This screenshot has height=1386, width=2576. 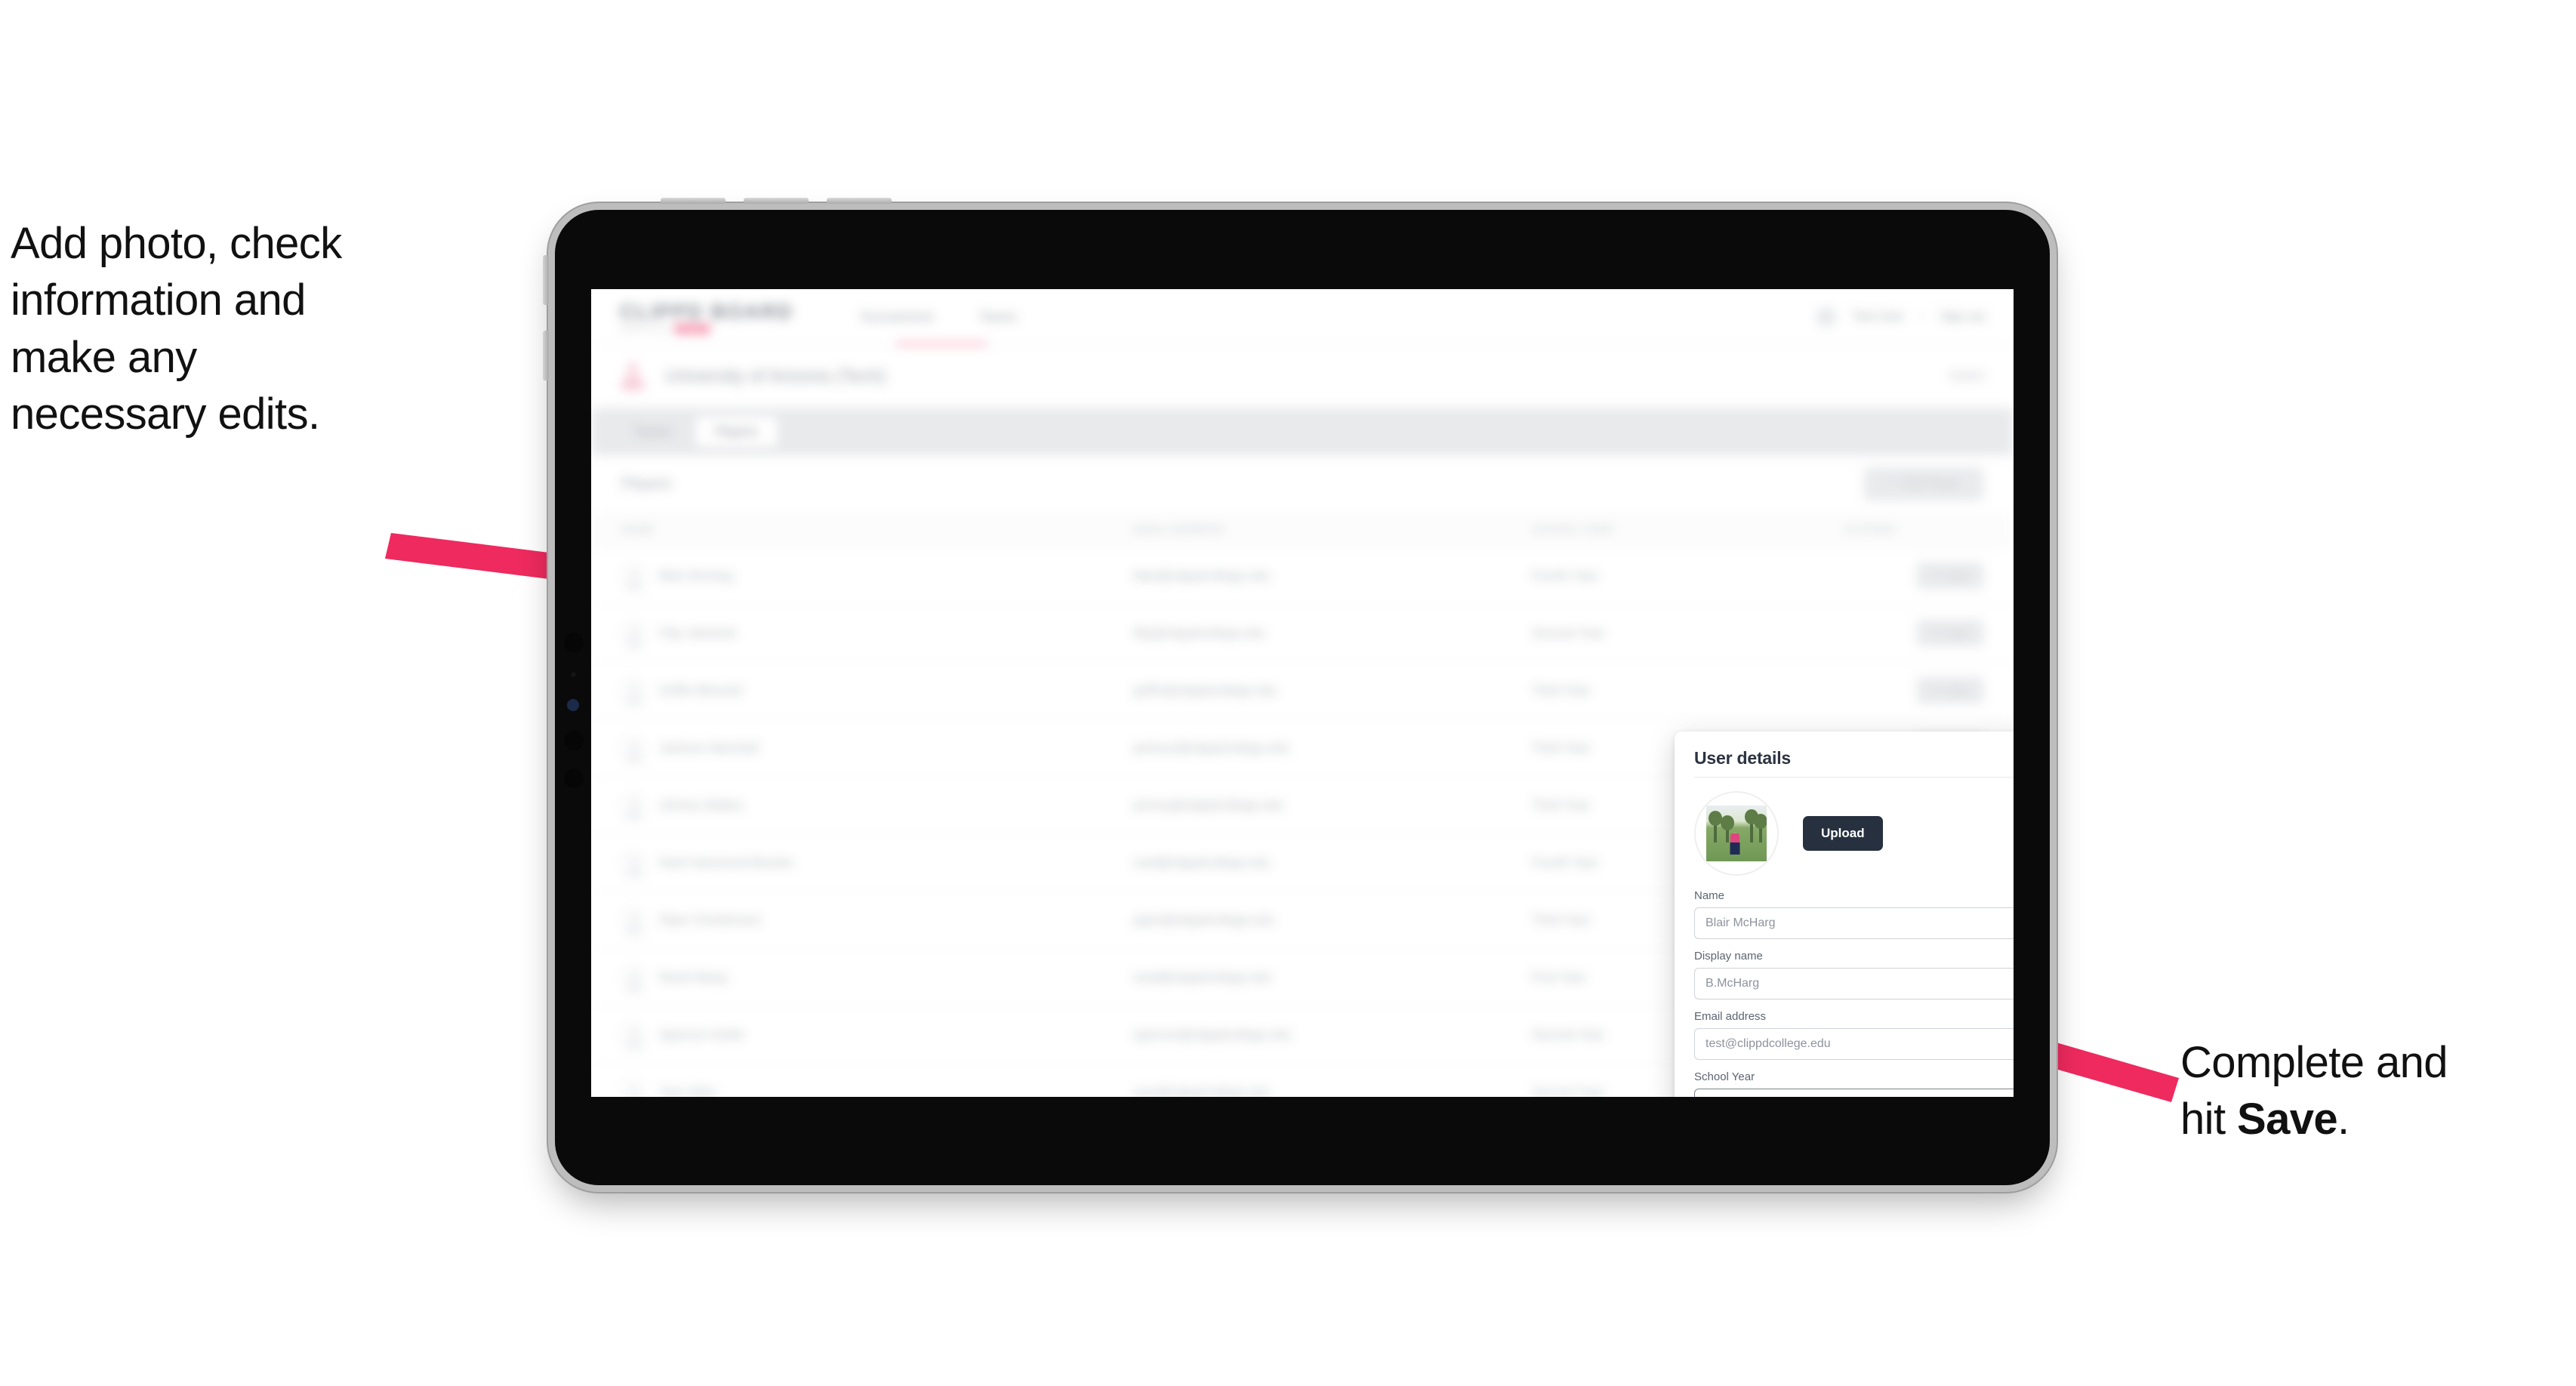 I want to click on plus-icon: +, so click(x=1890, y=483).